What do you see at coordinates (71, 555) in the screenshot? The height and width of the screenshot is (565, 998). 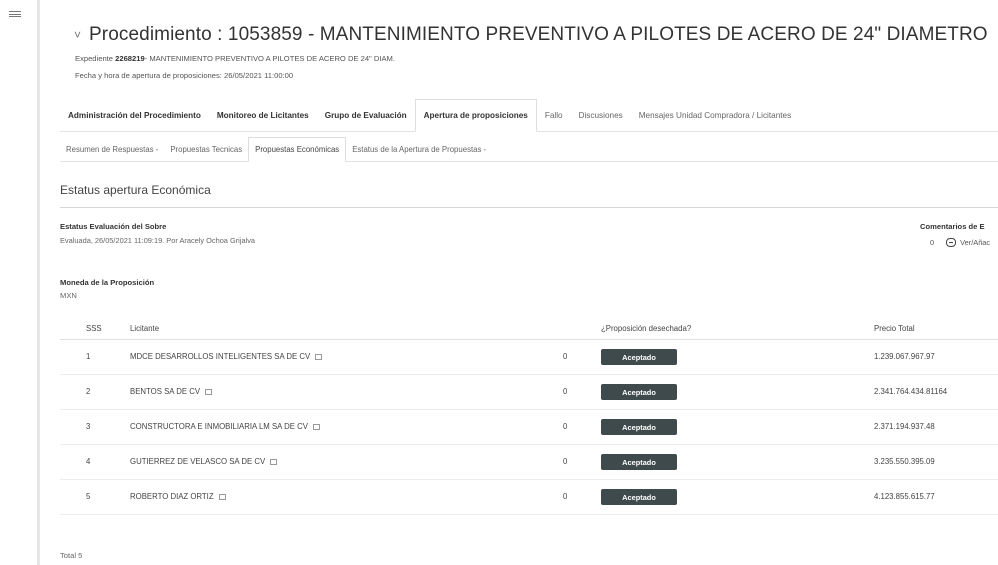 I see `table-total-count: Total 5` at bounding box center [71, 555].